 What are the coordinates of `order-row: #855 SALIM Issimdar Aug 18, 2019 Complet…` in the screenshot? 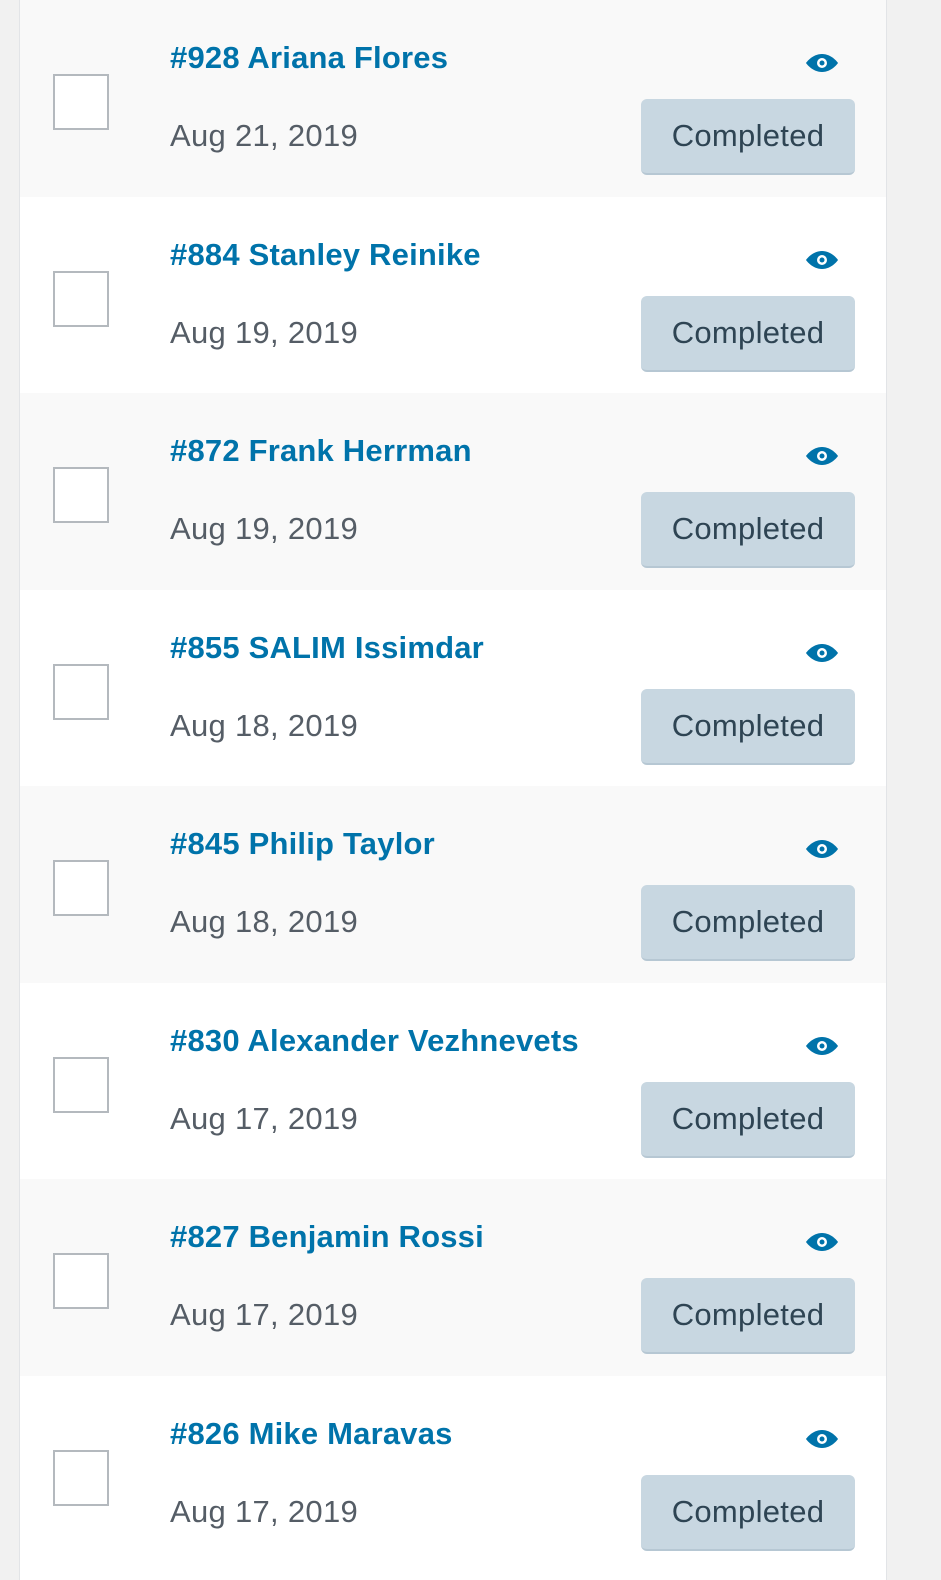 It's located at (453, 688).